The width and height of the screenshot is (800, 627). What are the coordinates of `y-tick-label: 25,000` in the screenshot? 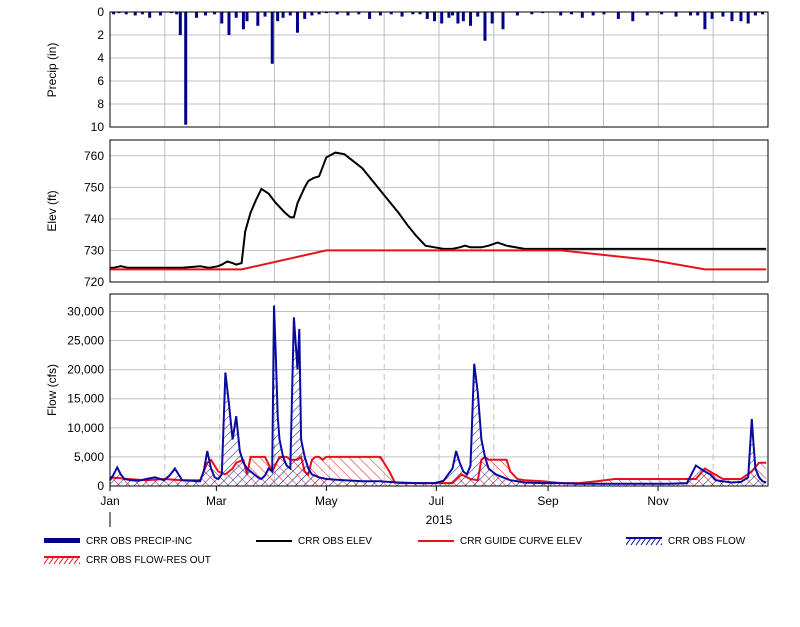 It's located at (85, 341).